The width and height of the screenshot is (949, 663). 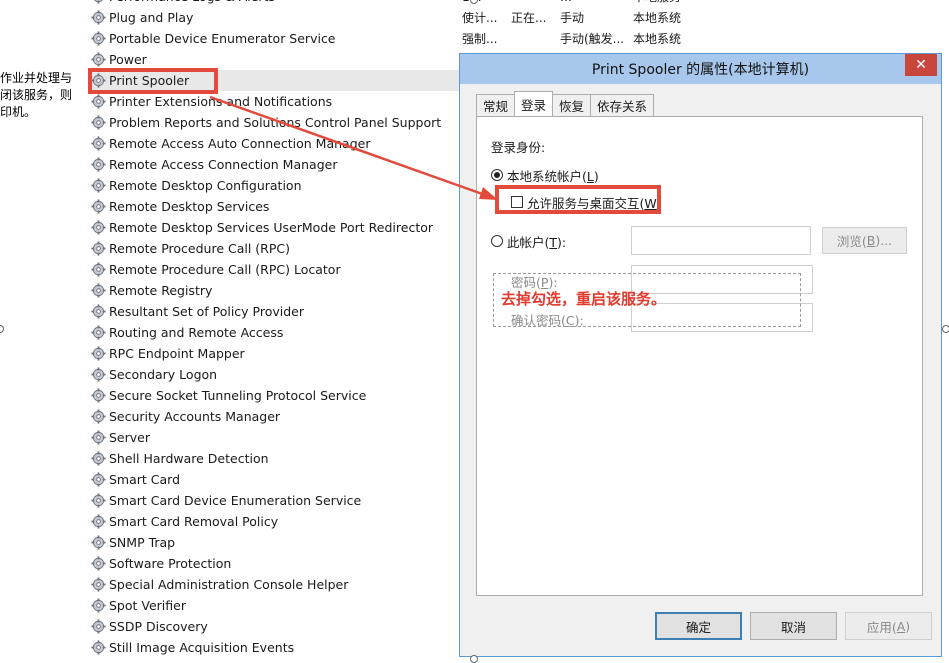 I want to click on service-row: Printer Extensions and Notifications, so click(x=273, y=101).